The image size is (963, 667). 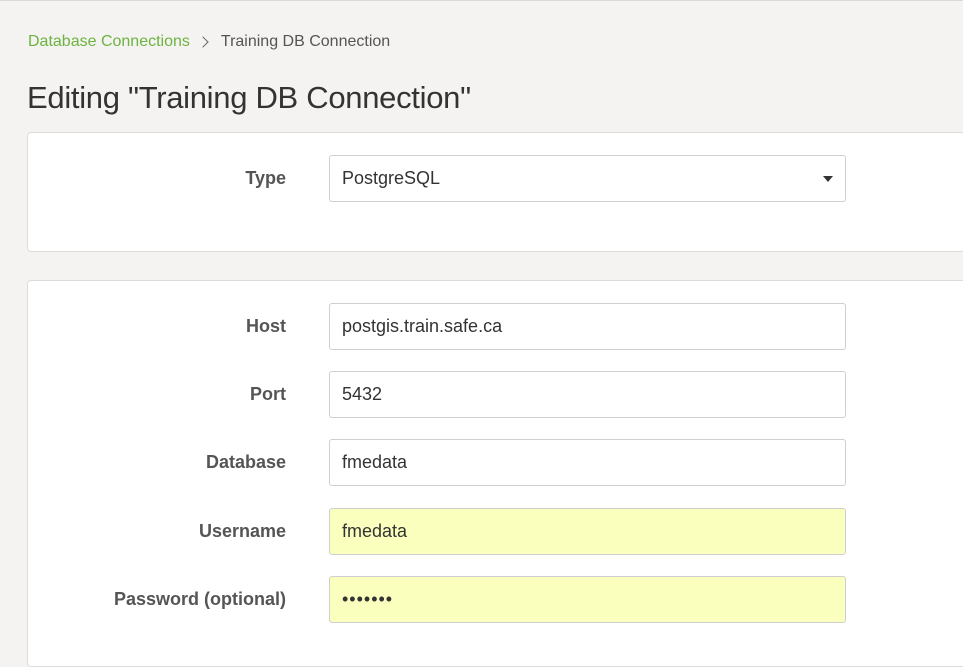 I want to click on username-input, so click(x=587, y=531).